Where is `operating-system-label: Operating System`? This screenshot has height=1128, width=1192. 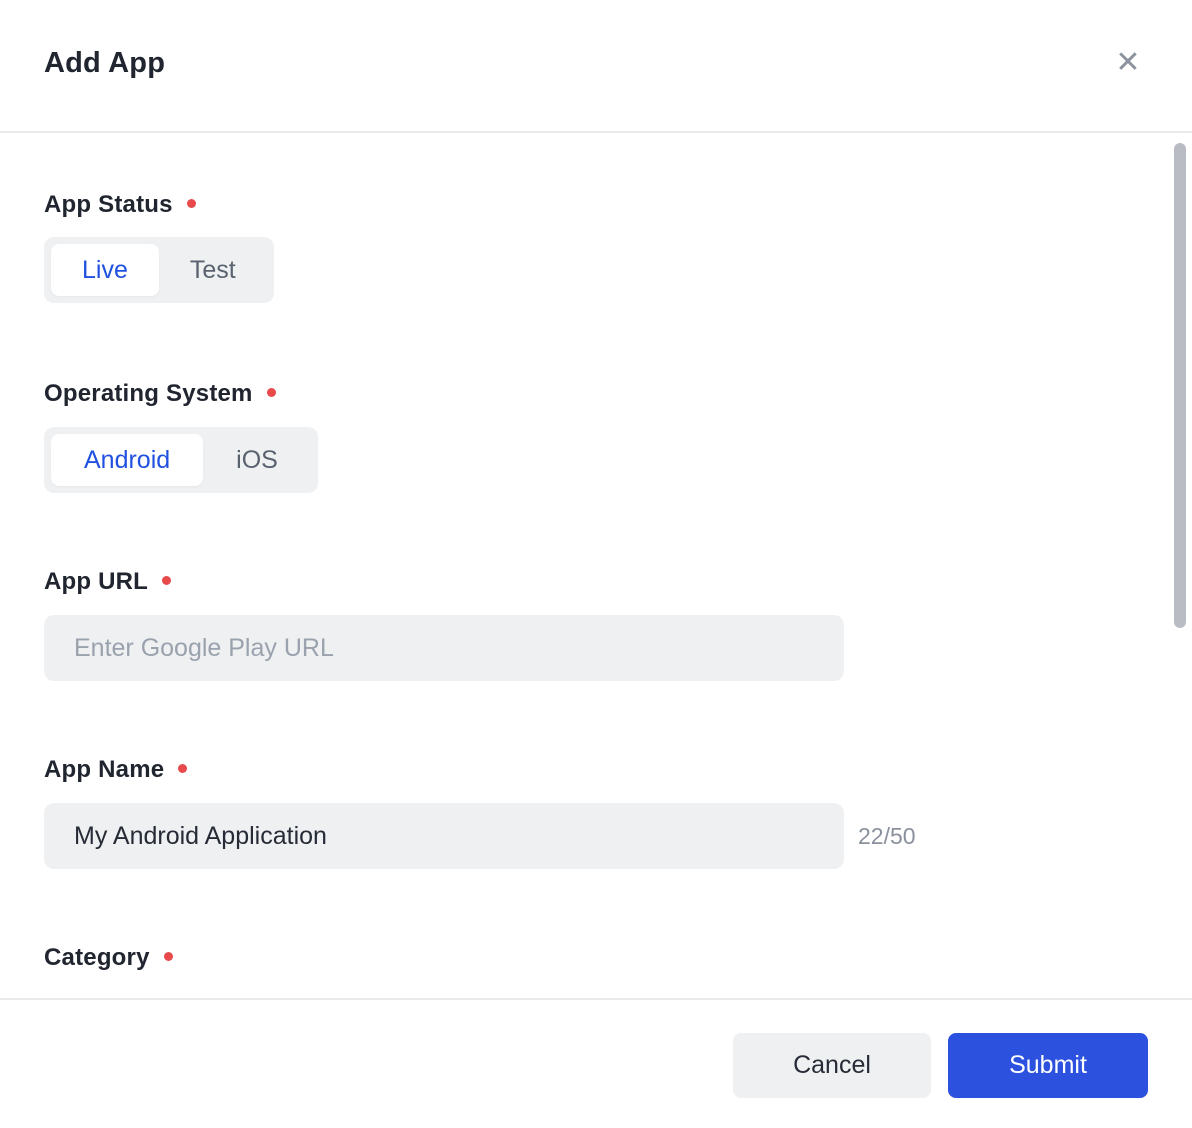
operating-system-label: Operating System is located at coordinates (160, 394).